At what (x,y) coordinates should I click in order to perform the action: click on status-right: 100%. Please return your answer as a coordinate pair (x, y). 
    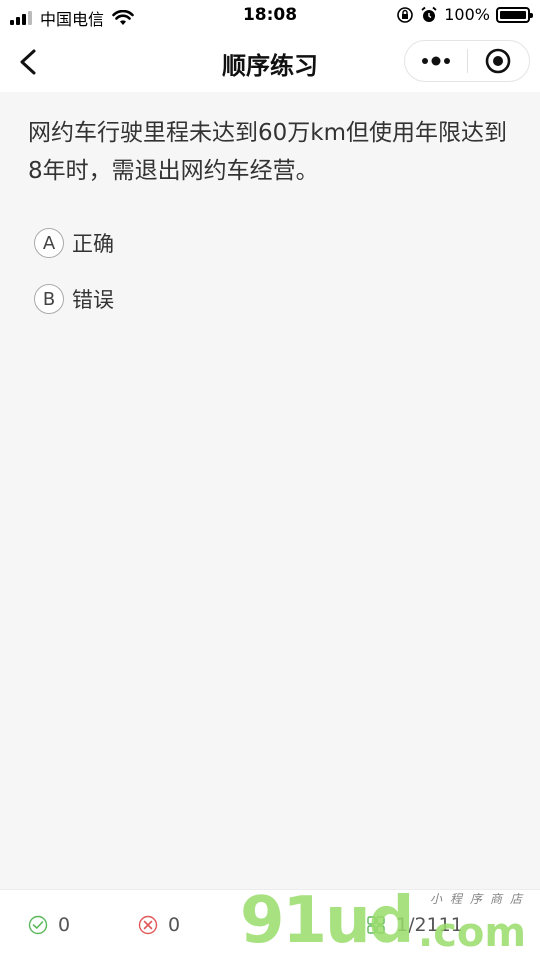
    Looking at the image, I should click on (464, 14).